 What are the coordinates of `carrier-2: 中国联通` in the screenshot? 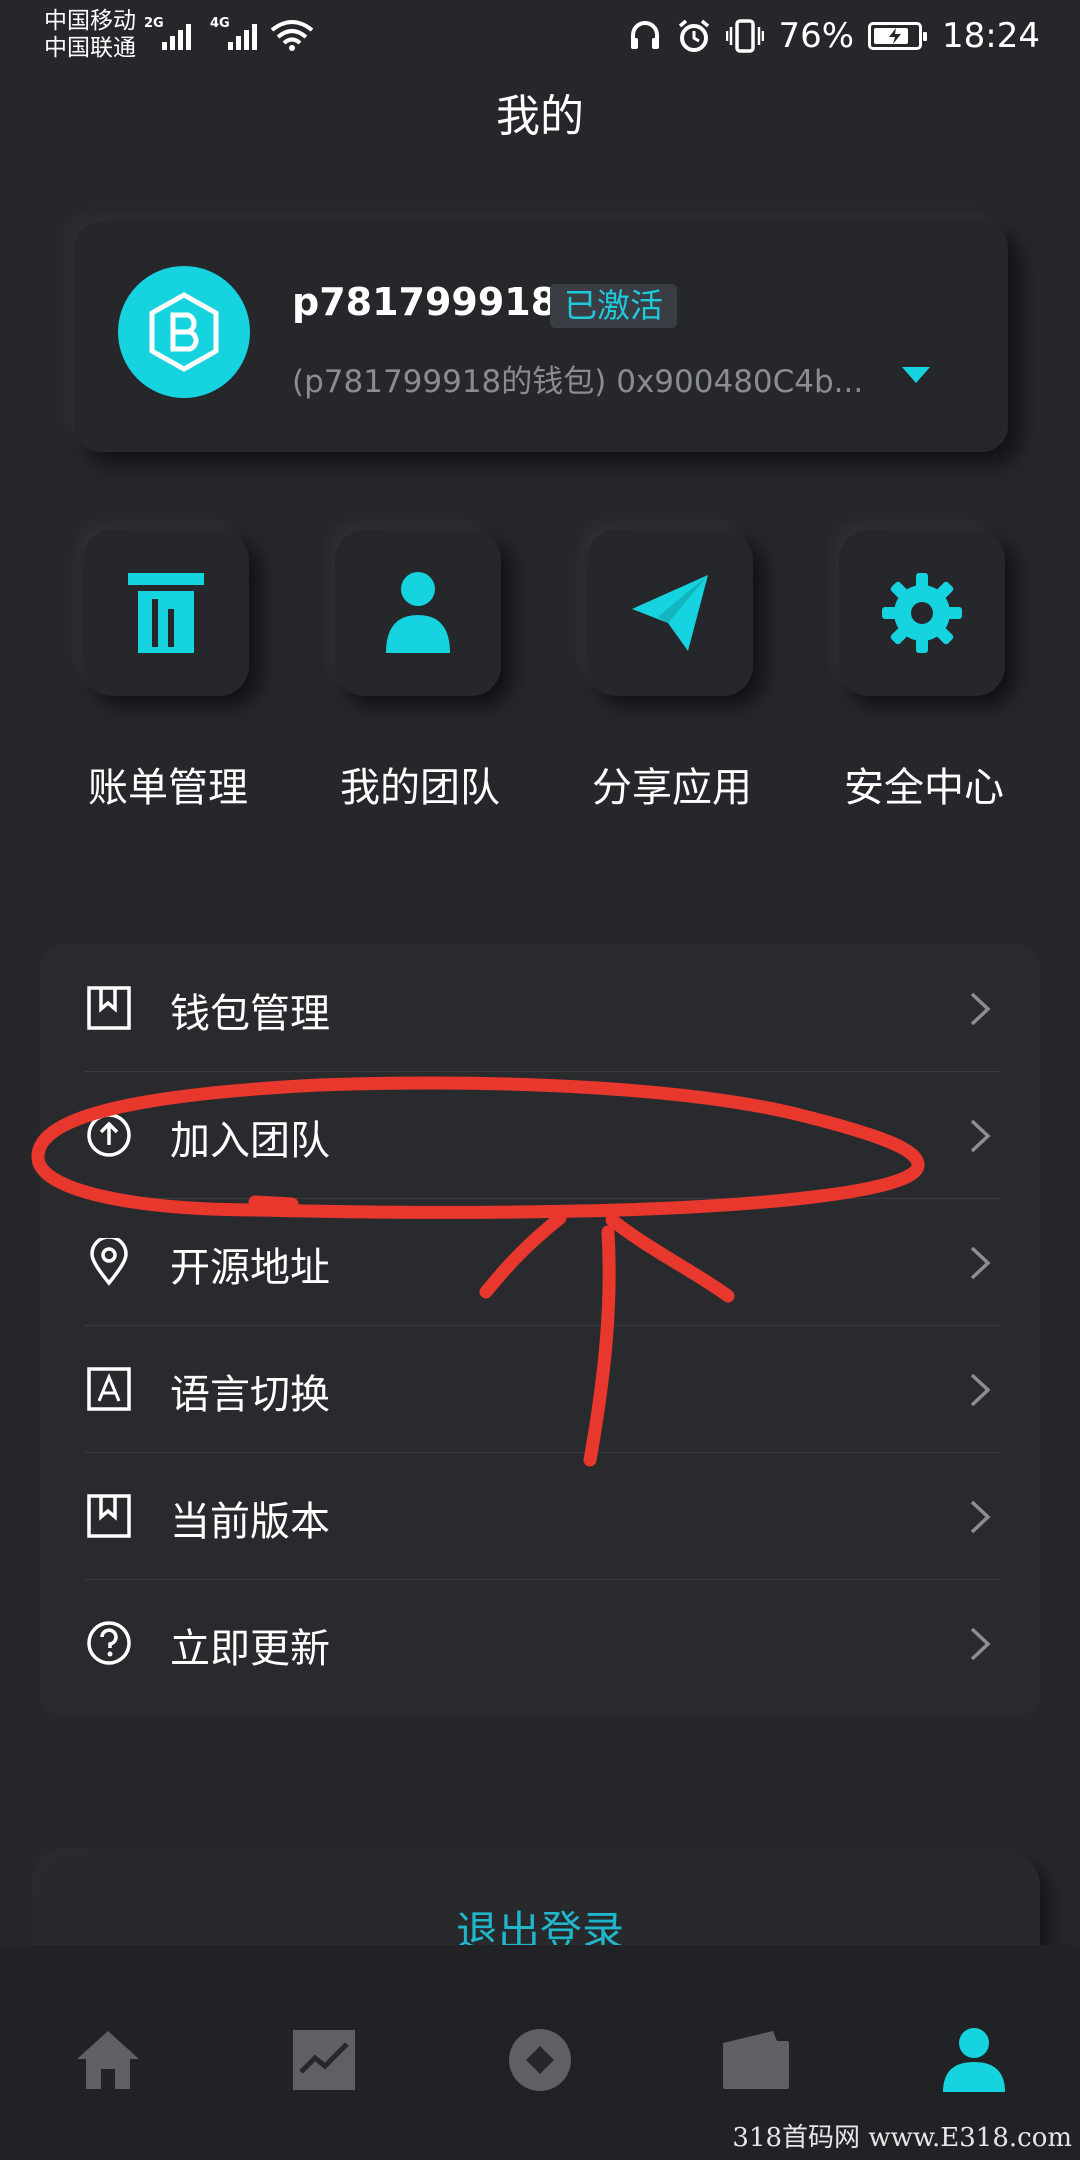 It's located at (90, 48).